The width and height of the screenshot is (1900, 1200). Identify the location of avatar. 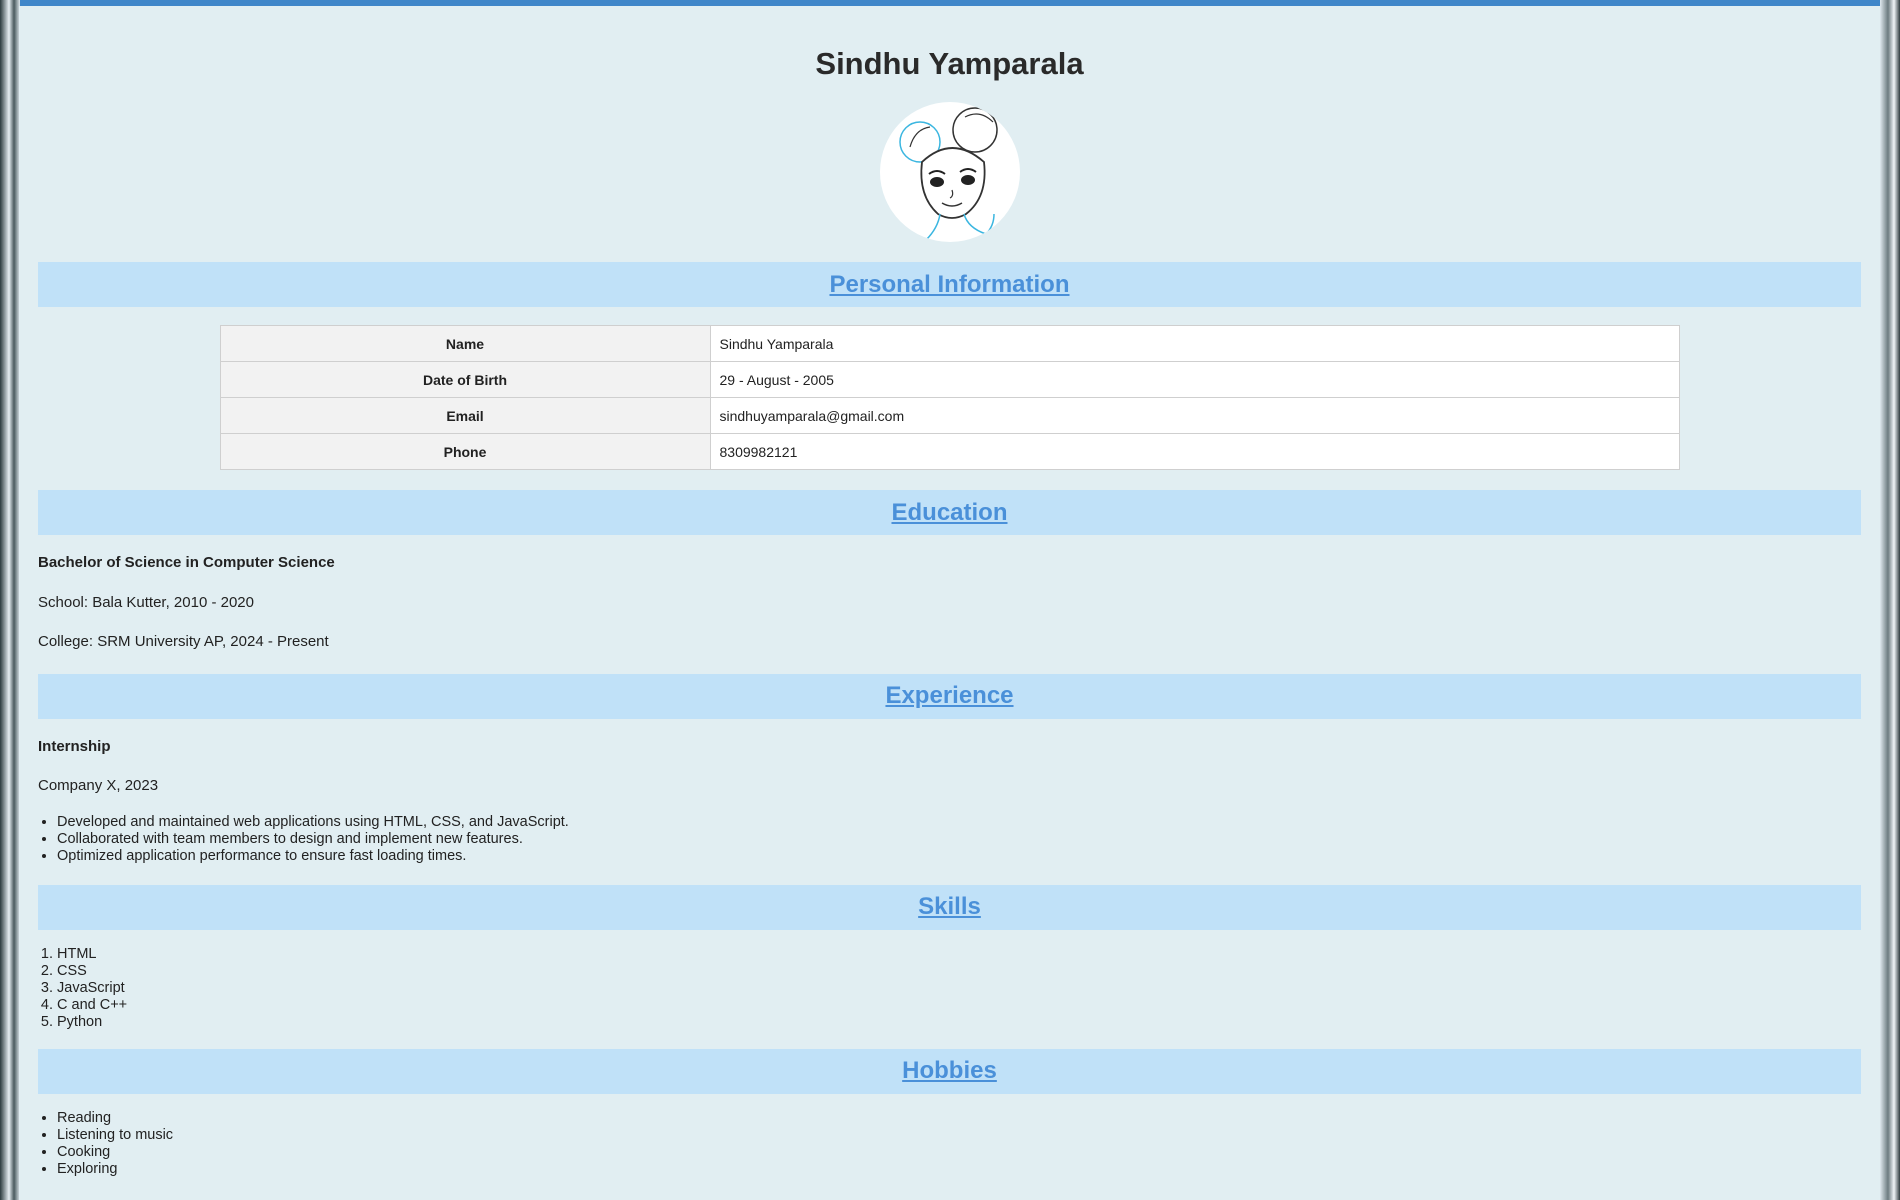
(949, 172).